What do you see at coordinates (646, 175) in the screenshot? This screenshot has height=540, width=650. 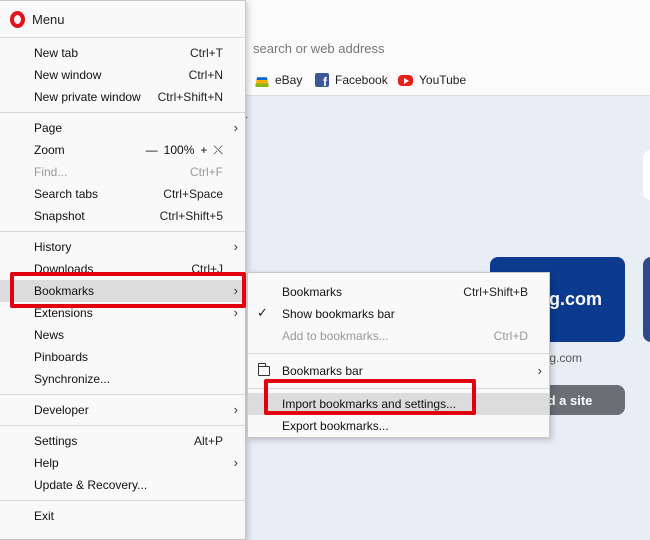 I see `background-card` at bounding box center [646, 175].